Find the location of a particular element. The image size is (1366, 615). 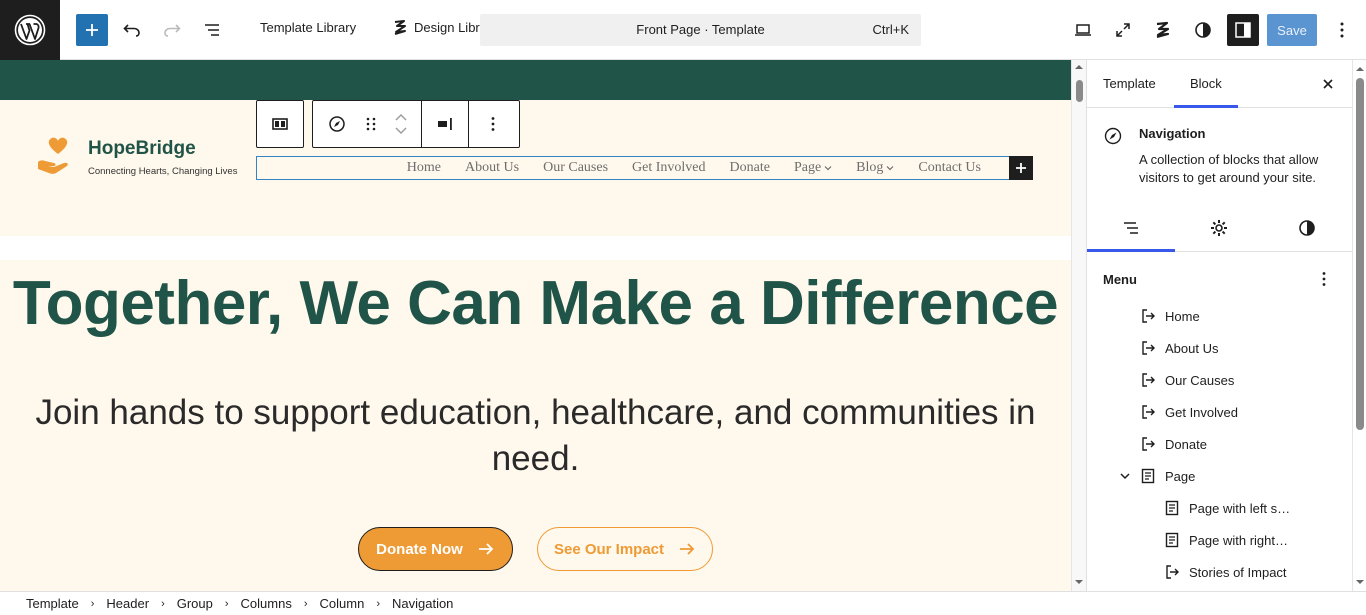

tab-settings is located at coordinates (1219, 228).